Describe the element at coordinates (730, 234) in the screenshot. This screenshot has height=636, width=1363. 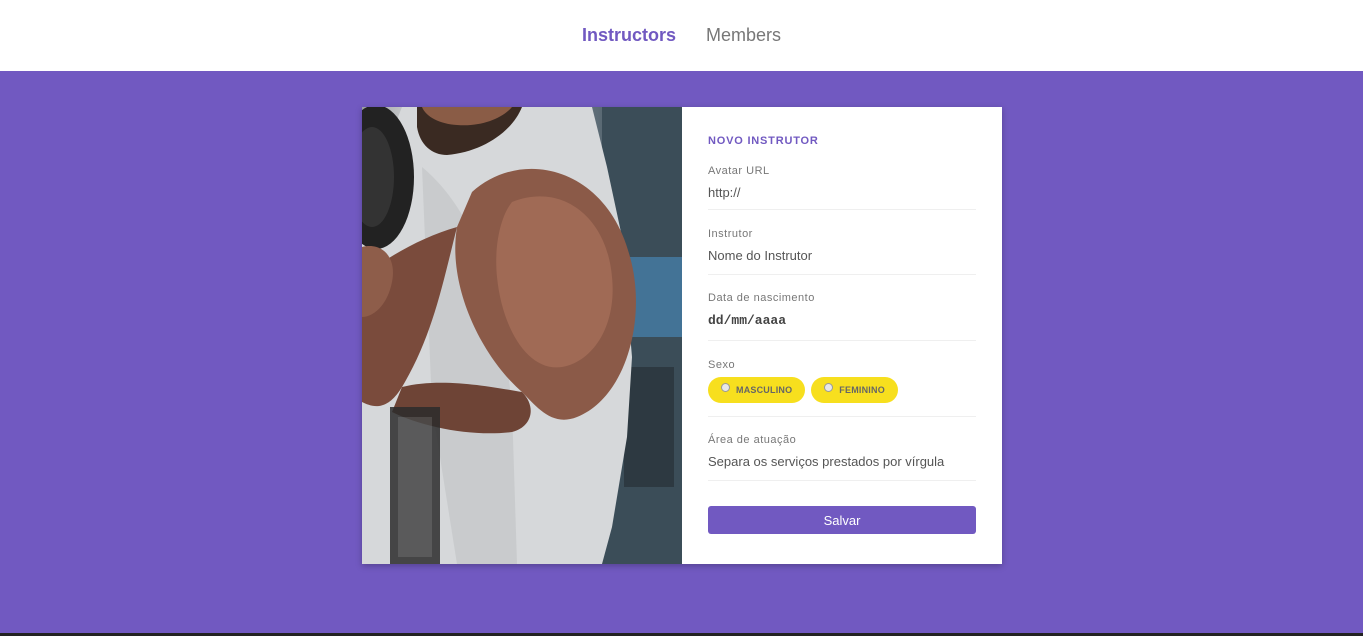
I see `instructor-name-label: Instrutor` at that location.